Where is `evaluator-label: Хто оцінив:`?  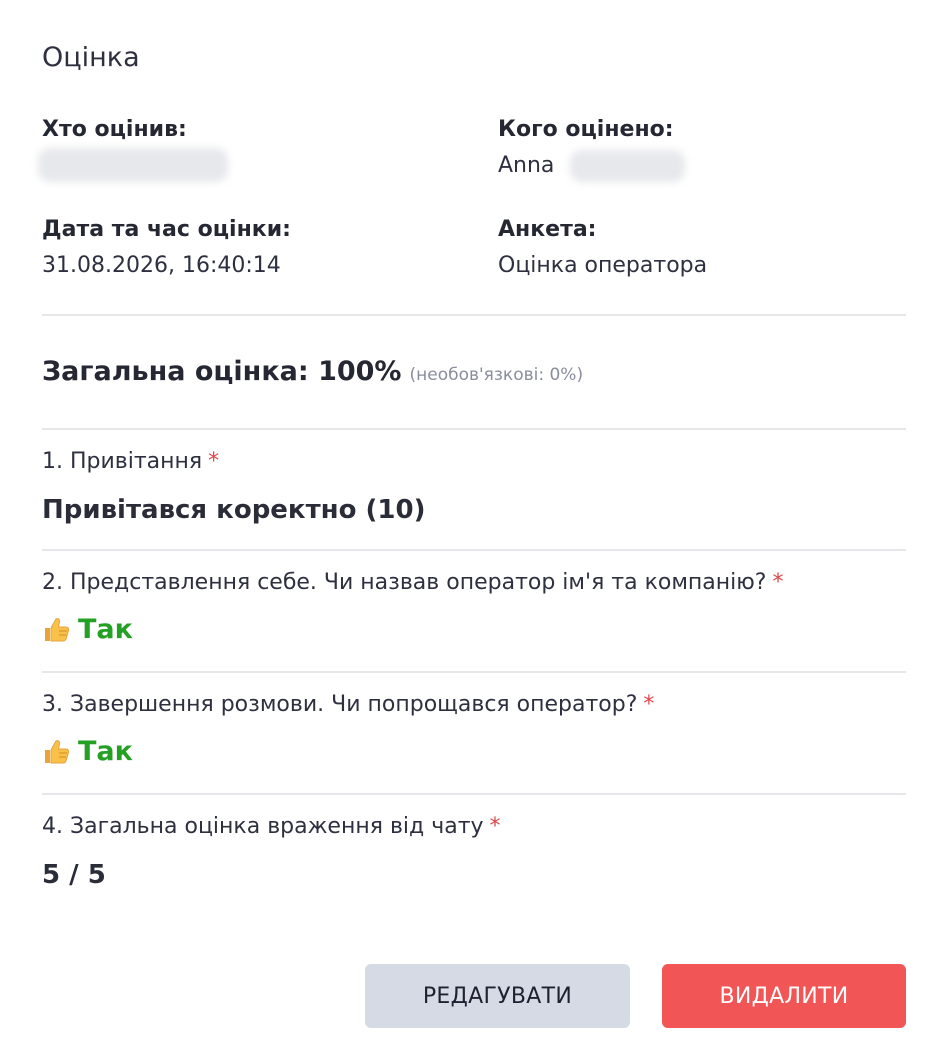
evaluator-label: Хто оцінив: is located at coordinates (114, 129).